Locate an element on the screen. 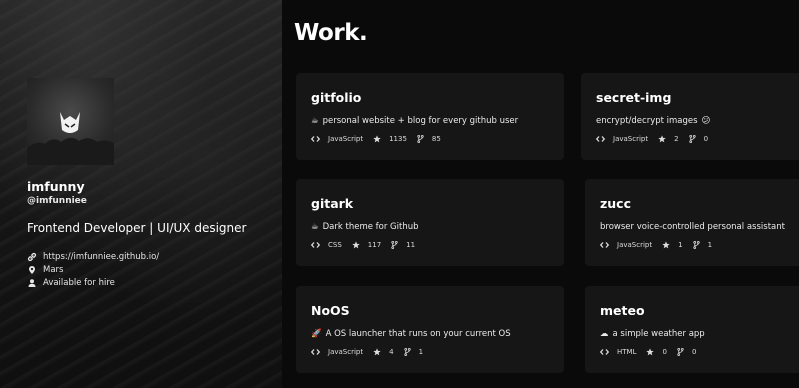 The image size is (799, 388). project-card-meteo: meteo ☁ a simple weather app HTML 0 0 is located at coordinates (692, 329).